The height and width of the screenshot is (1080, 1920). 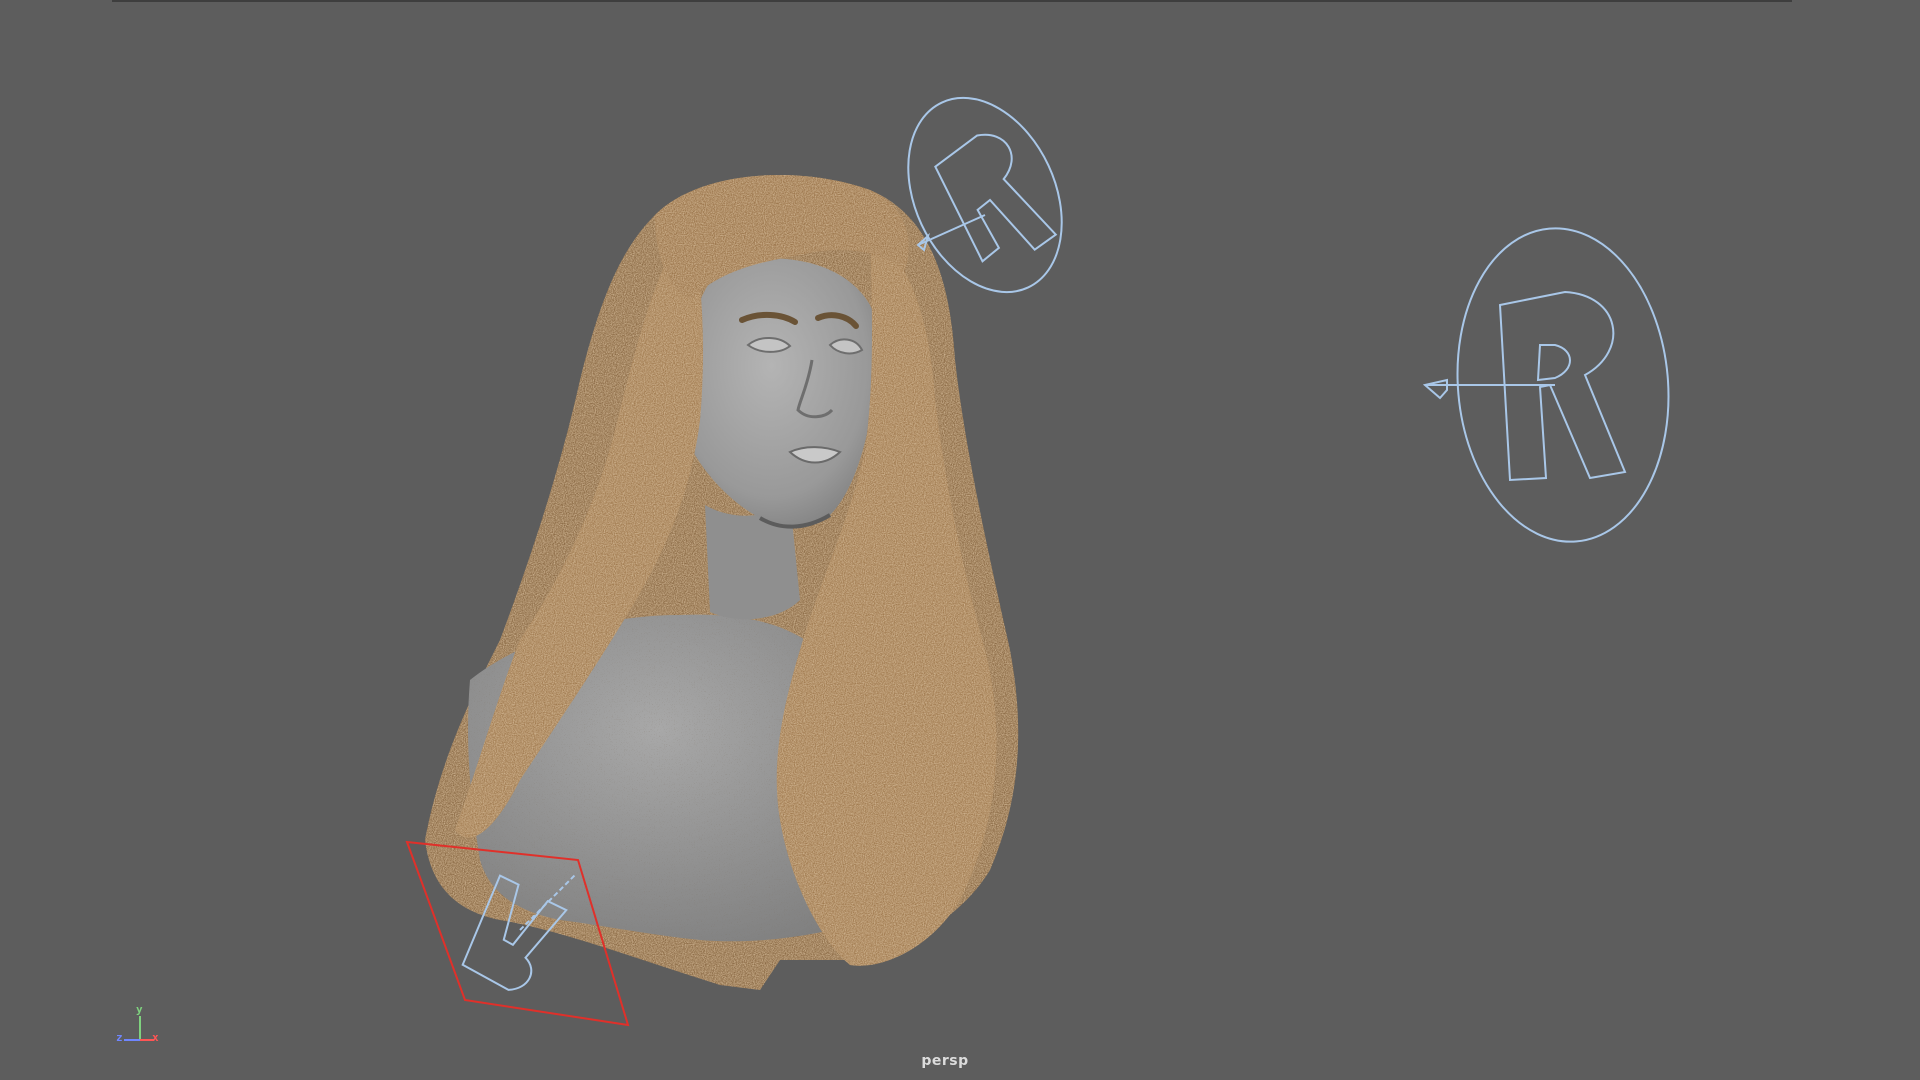 What do you see at coordinates (945, 1061) in the screenshot?
I see `camera-name-label: persp` at bounding box center [945, 1061].